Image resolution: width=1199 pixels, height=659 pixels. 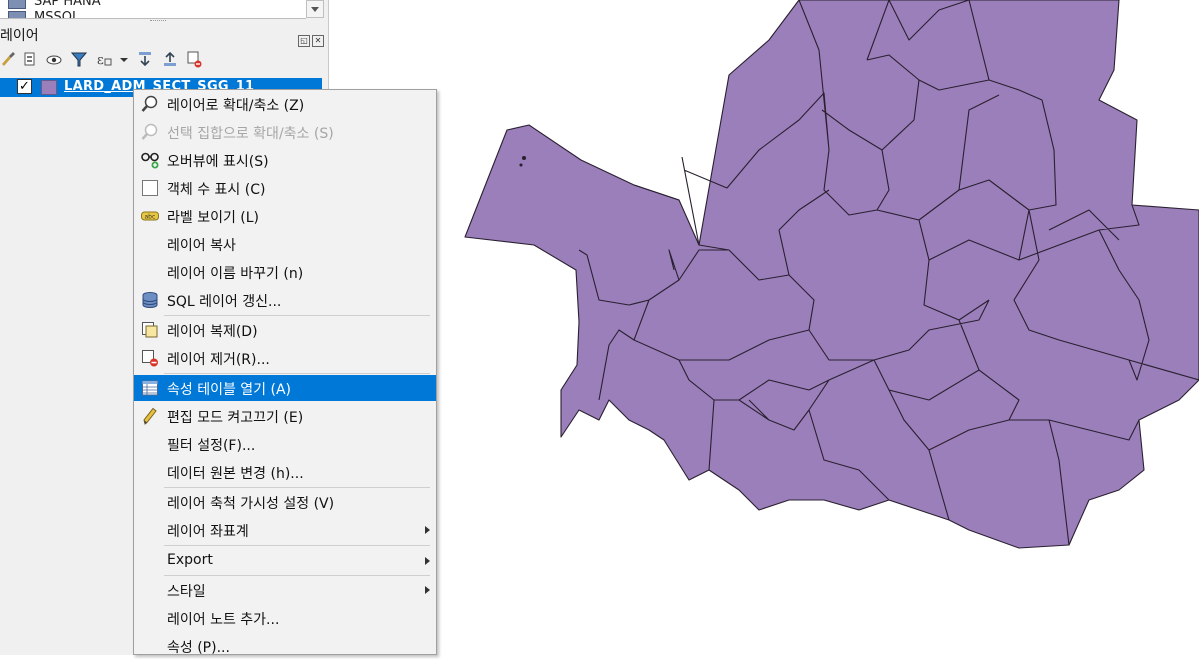 What do you see at coordinates (285, 104) in the screenshot?
I see `menu-item-zoom-to-layer: 레이어로 확대/축소 (Z)` at bounding box center [285, 104].